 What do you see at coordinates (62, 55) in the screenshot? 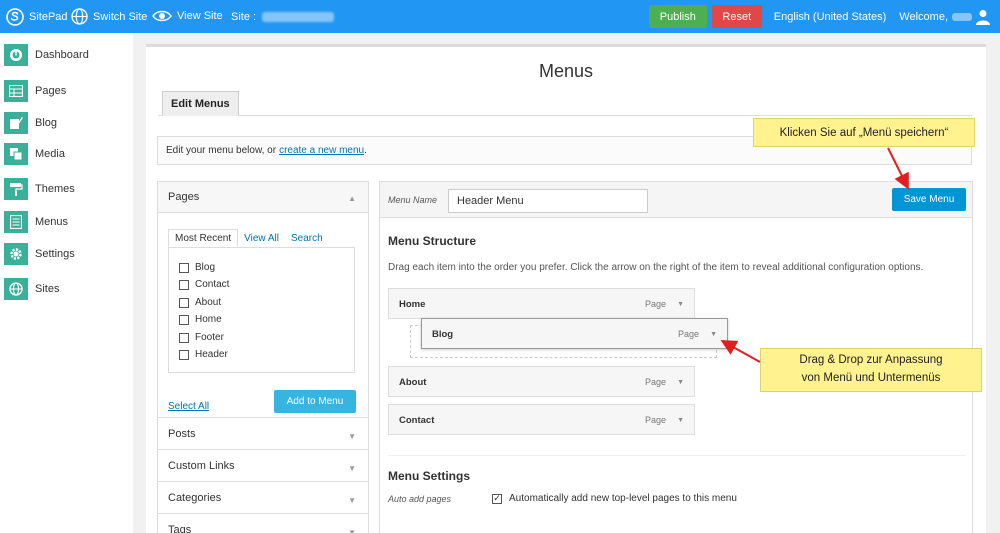
I see `sidebar-item-label: Dashboard` at bounding box center [62, 55].